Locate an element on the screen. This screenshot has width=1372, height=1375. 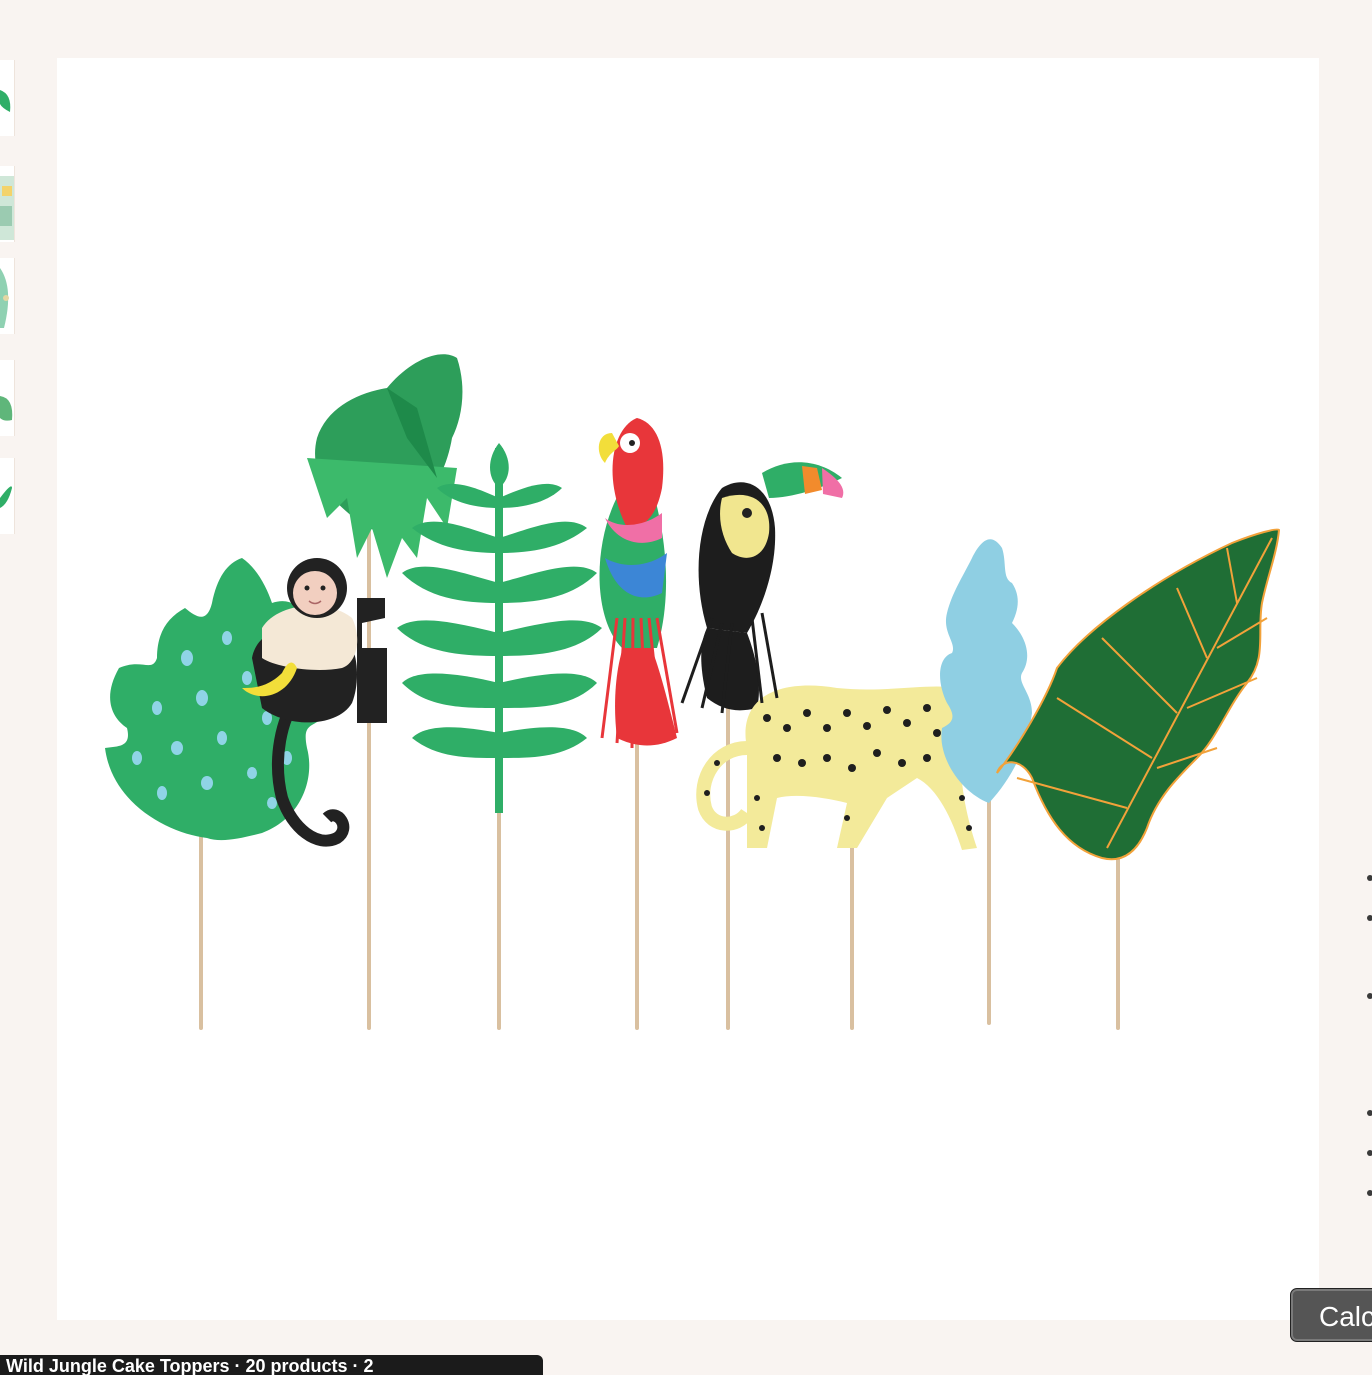
calc-button-label: Calc is located at coordinates (1345, 1316).